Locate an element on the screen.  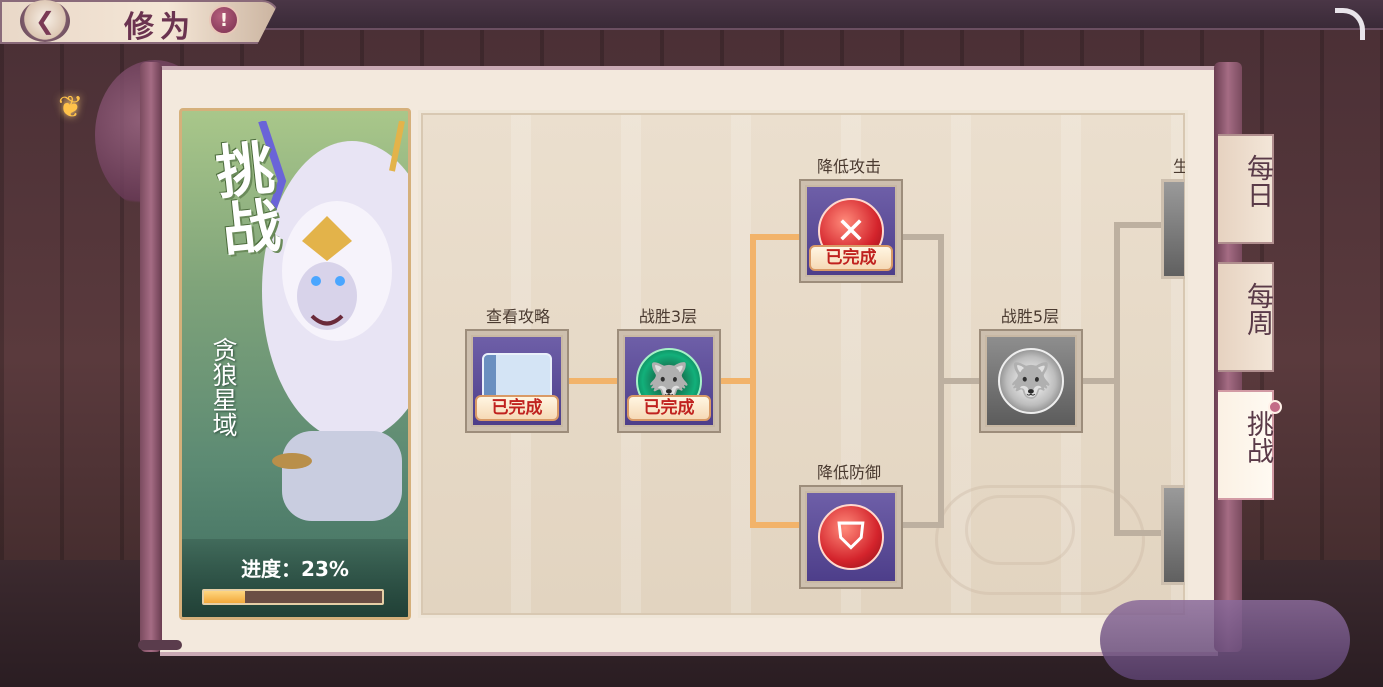
realm-name: 贪狼星域 is located at coordinates (223, 387).